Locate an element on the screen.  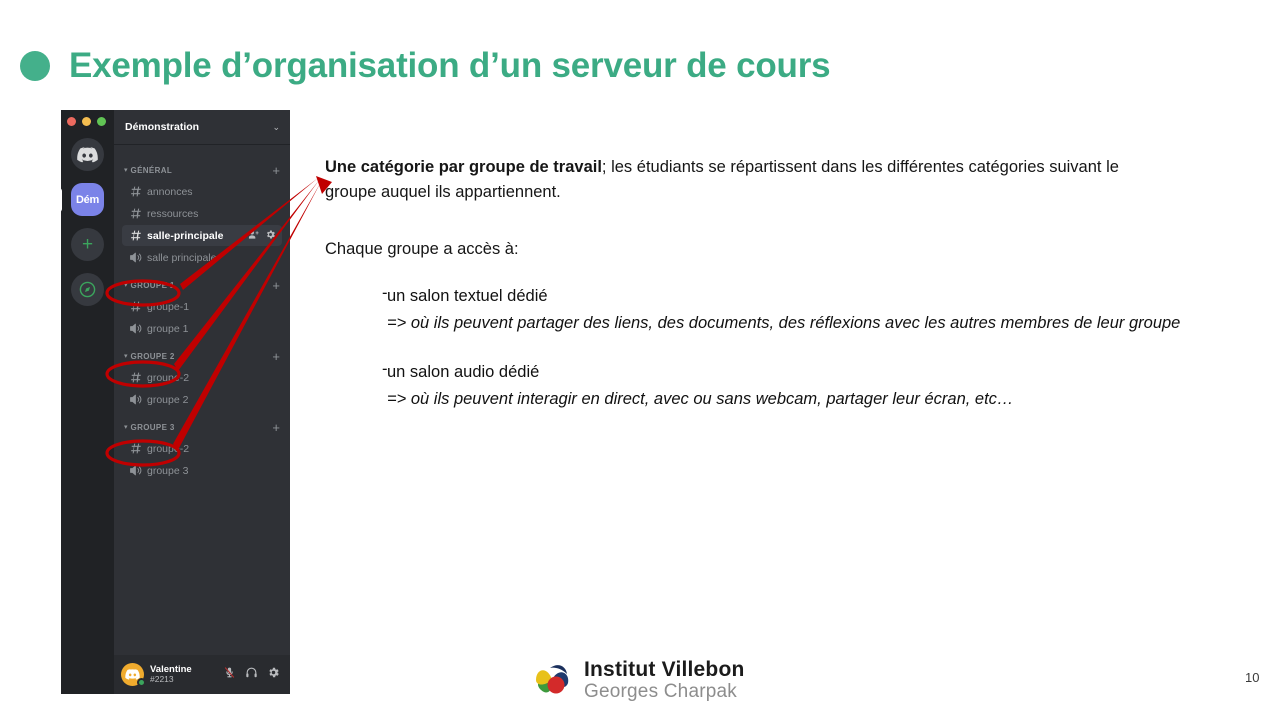
institut-villebon-logo: Institut Villebon Georges Charpak is located at coordinates (637, 680).